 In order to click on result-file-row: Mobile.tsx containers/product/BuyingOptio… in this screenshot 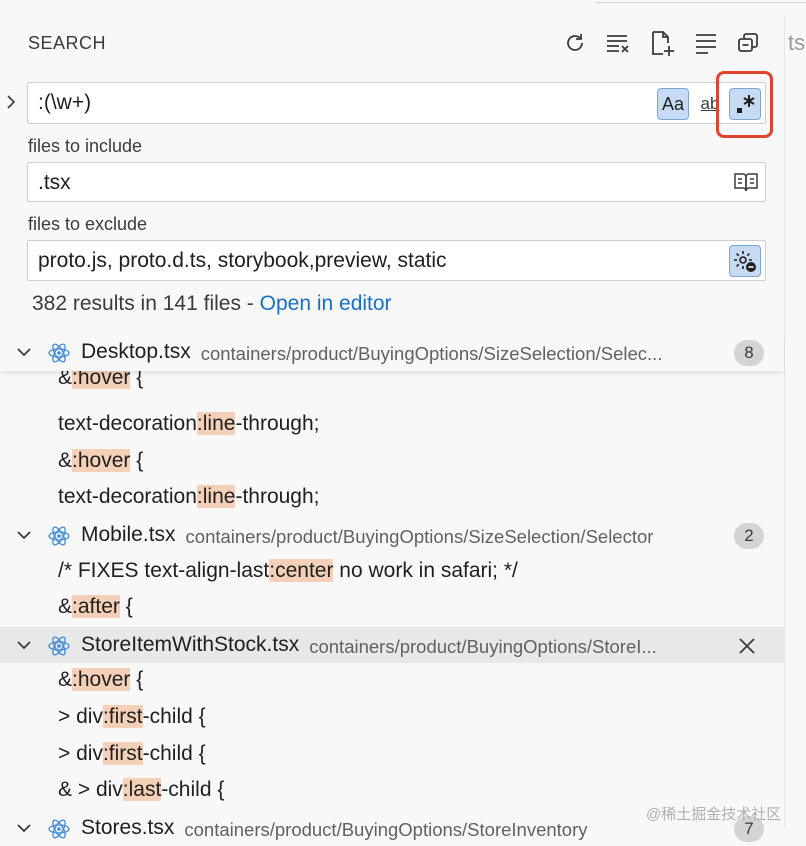, I will do `click(392, 535)`.